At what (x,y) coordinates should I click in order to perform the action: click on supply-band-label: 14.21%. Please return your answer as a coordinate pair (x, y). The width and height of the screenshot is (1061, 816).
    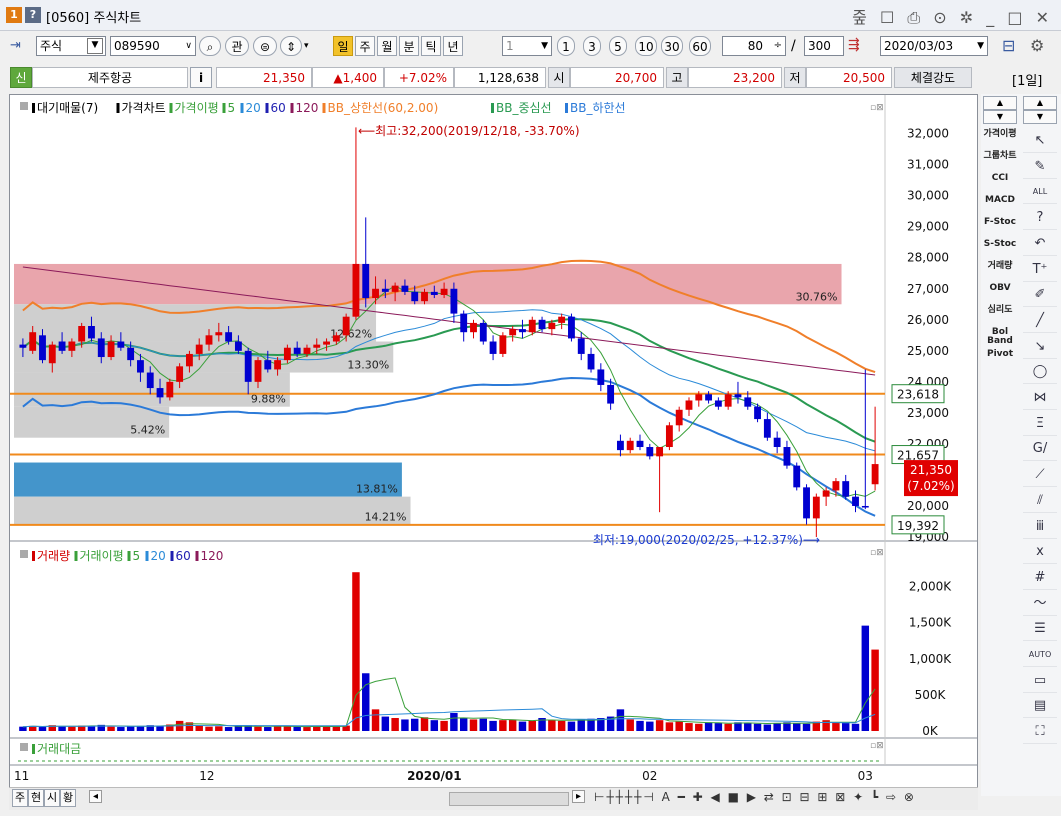
    Looking at the image, I should click on (386, 517).